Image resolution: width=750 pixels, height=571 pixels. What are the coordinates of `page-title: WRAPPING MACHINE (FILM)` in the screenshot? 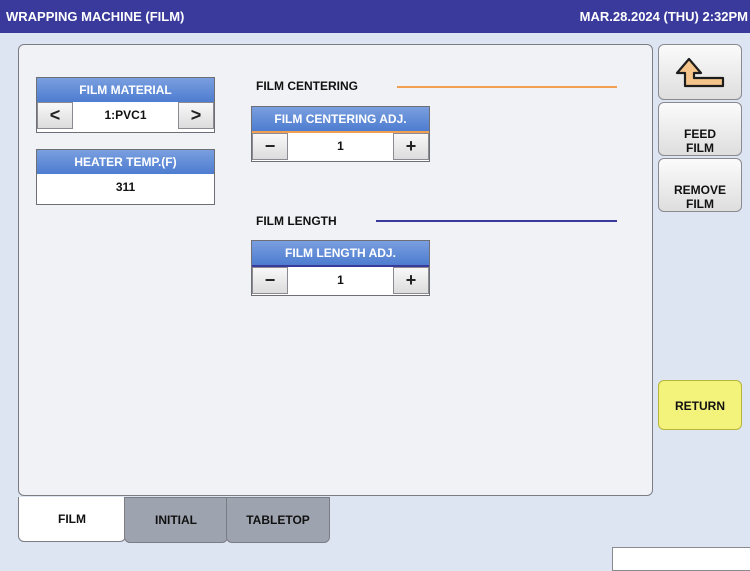 It's located at (95, 16).